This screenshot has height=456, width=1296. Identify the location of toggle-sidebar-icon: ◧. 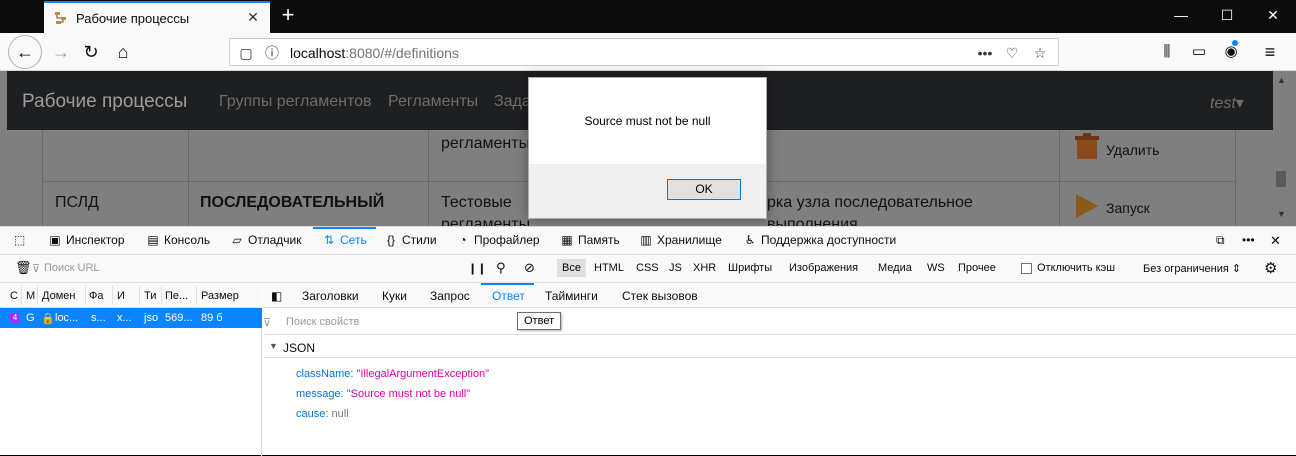
(276, 296).